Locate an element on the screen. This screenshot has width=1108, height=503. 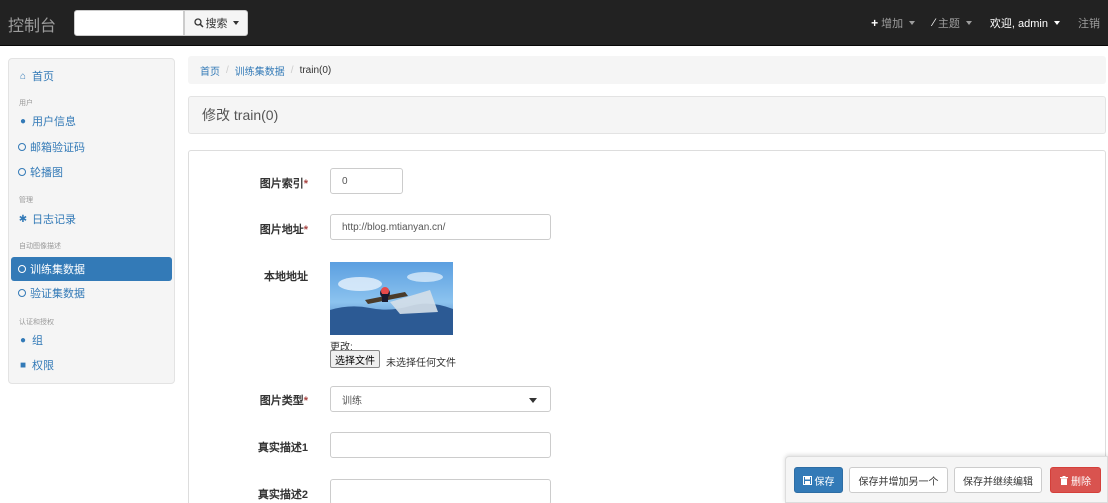
image-type-value: 训练 is located at coordinates (352, 401).